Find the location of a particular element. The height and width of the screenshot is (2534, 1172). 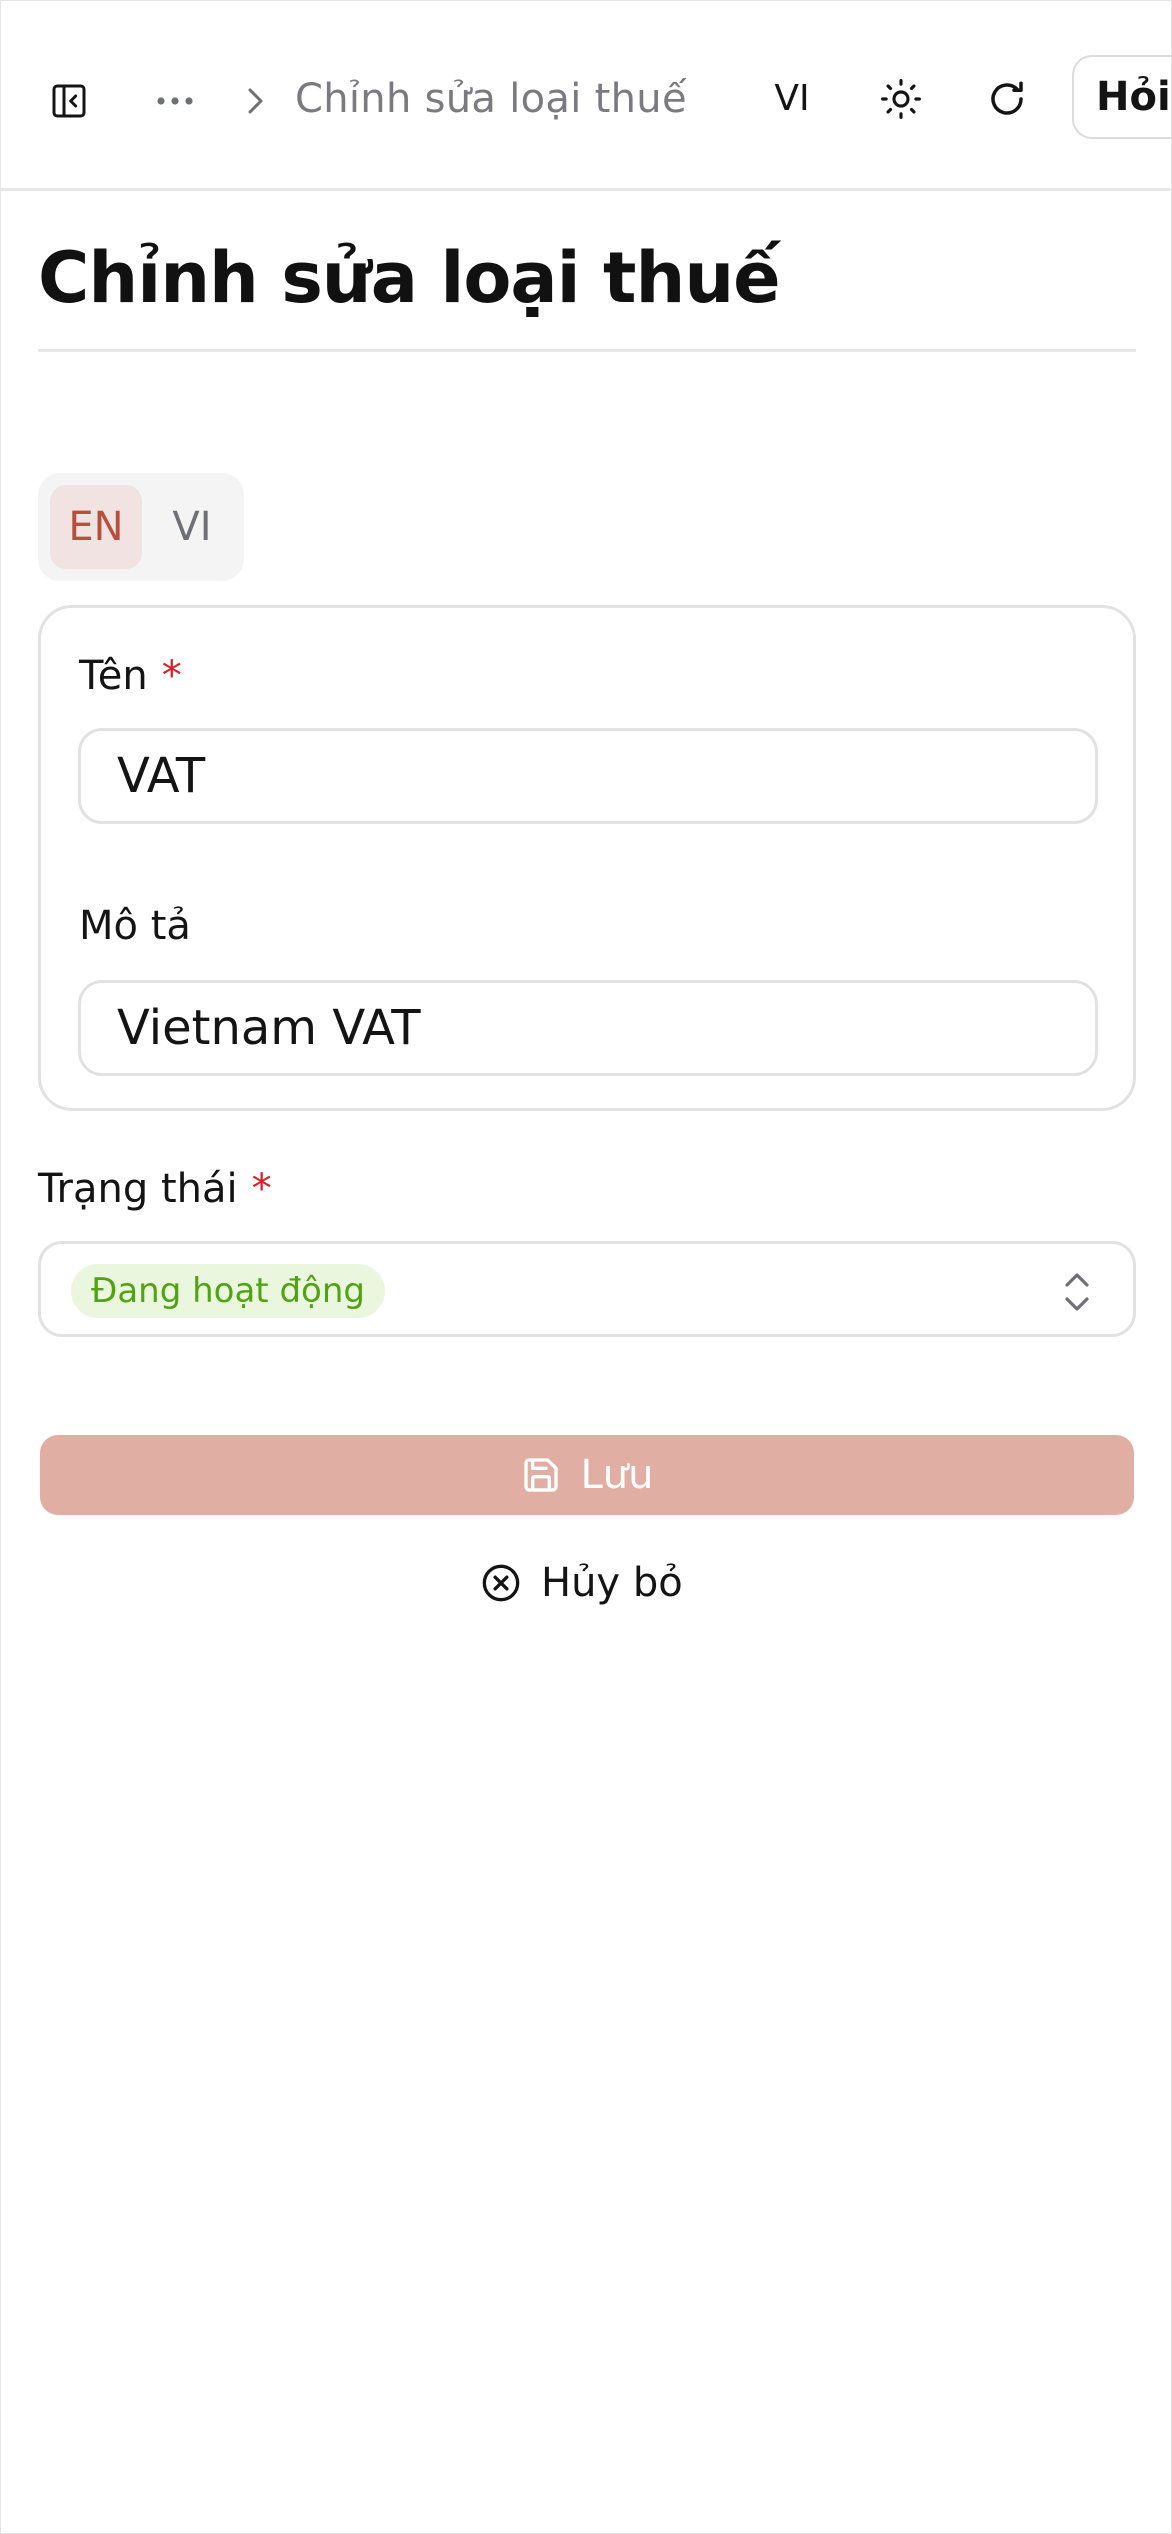

top-bar: Chỉnh sửa loại thuế VI Hỏi is located at coordinates (586, 96).